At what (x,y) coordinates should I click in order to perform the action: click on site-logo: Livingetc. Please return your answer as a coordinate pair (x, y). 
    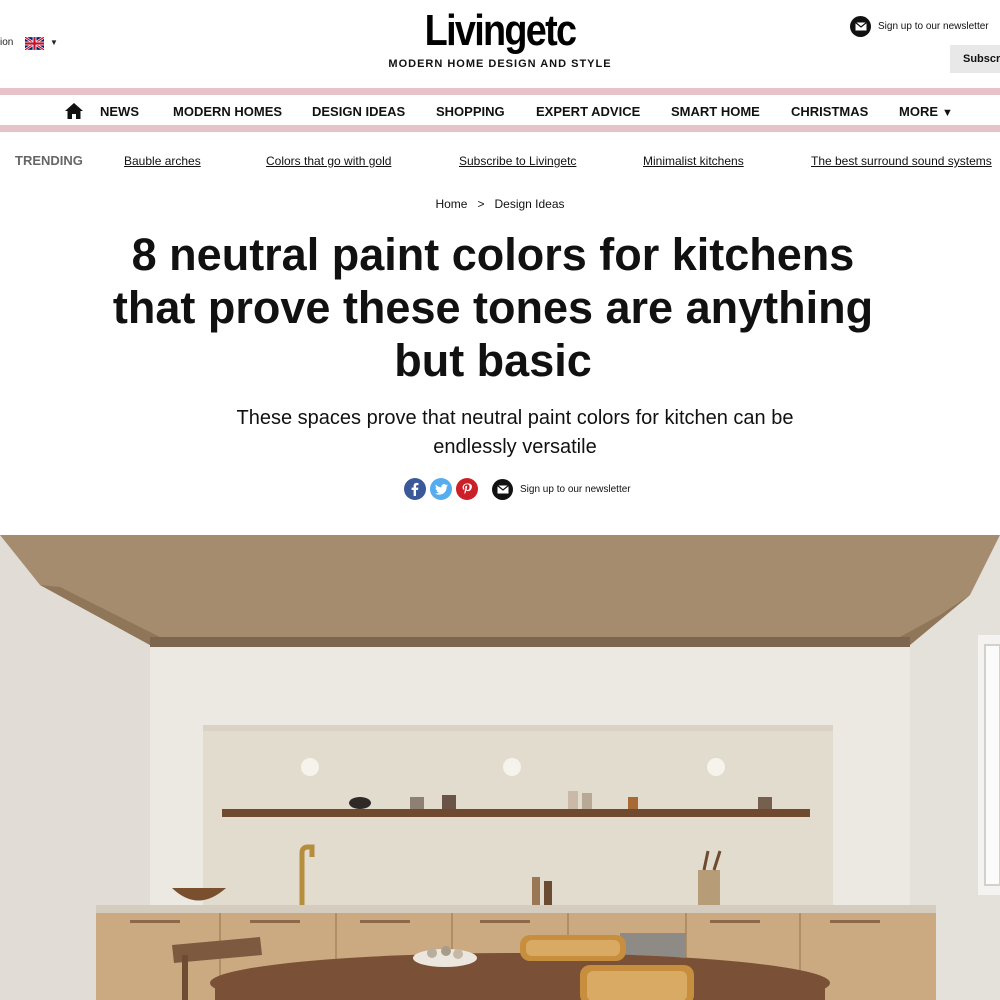
    Looking at the image, I should click on (500, 31).